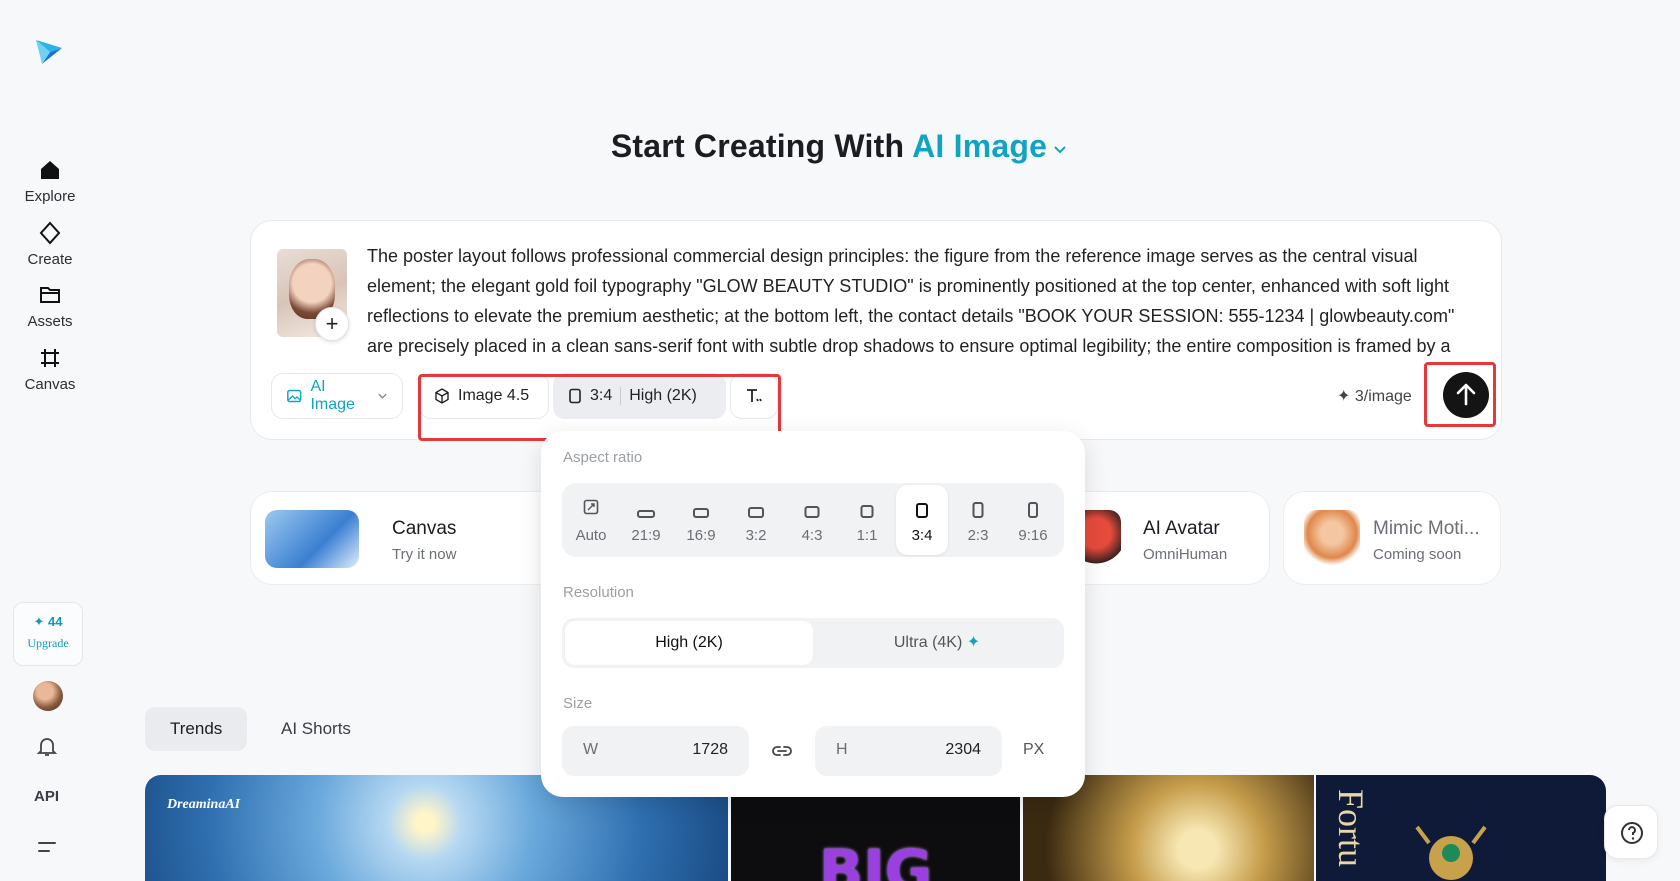 The image size is (1680, 881). What do you see at coordinates (50, 196) in the screenshot?
I see `nav-explore-label: Explore` at bounding box center [50, 196].